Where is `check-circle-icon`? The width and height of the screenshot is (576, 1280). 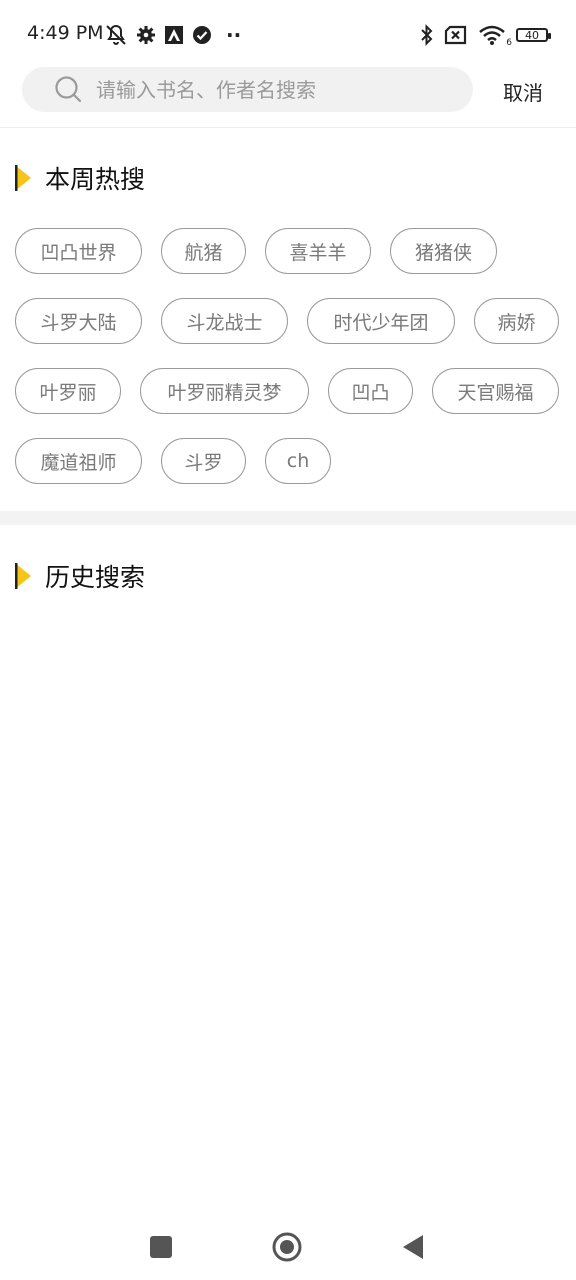 check-circle-icon is located at coordinates (202, 35).